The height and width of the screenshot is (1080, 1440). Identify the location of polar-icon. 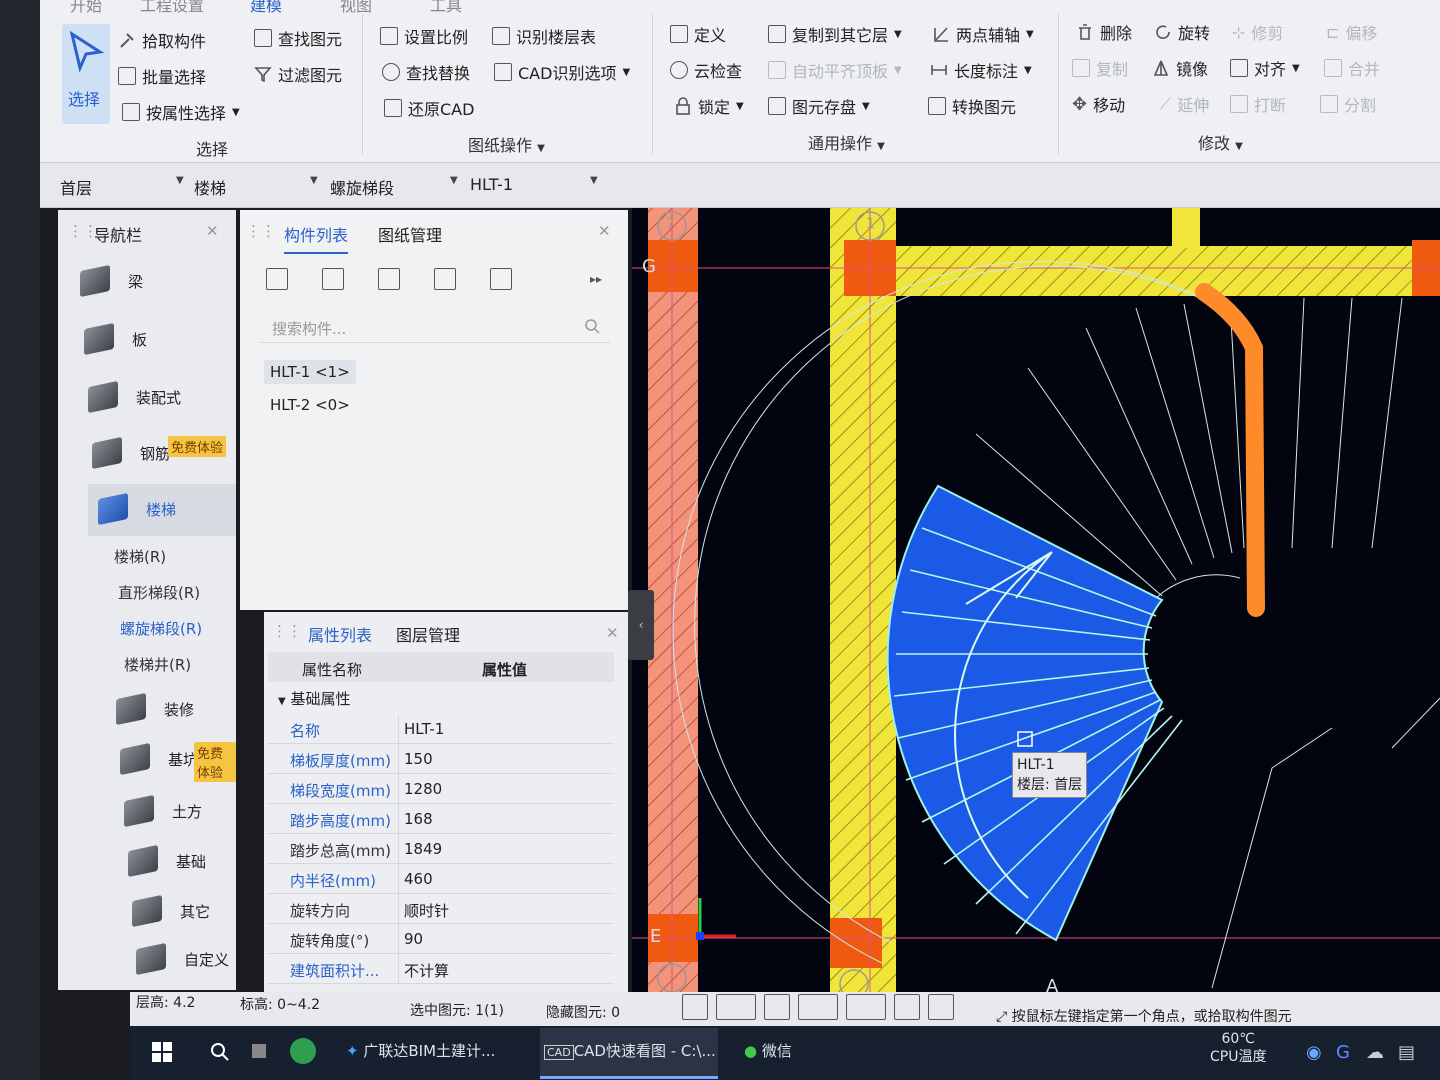
(941, 1007).